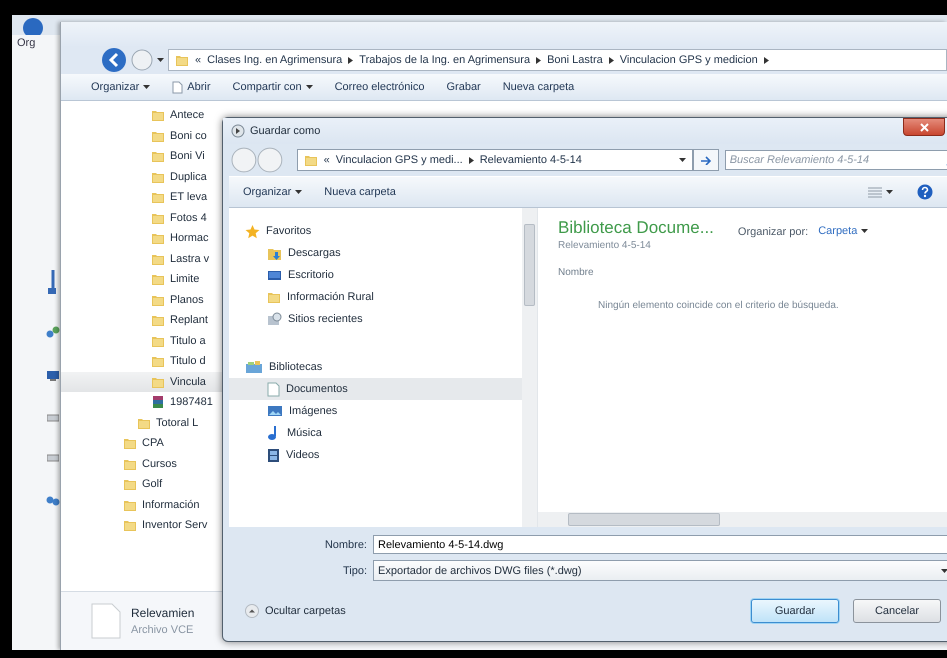  I want to click on toolbar-button: Correo electrónico, so click(379, 87).